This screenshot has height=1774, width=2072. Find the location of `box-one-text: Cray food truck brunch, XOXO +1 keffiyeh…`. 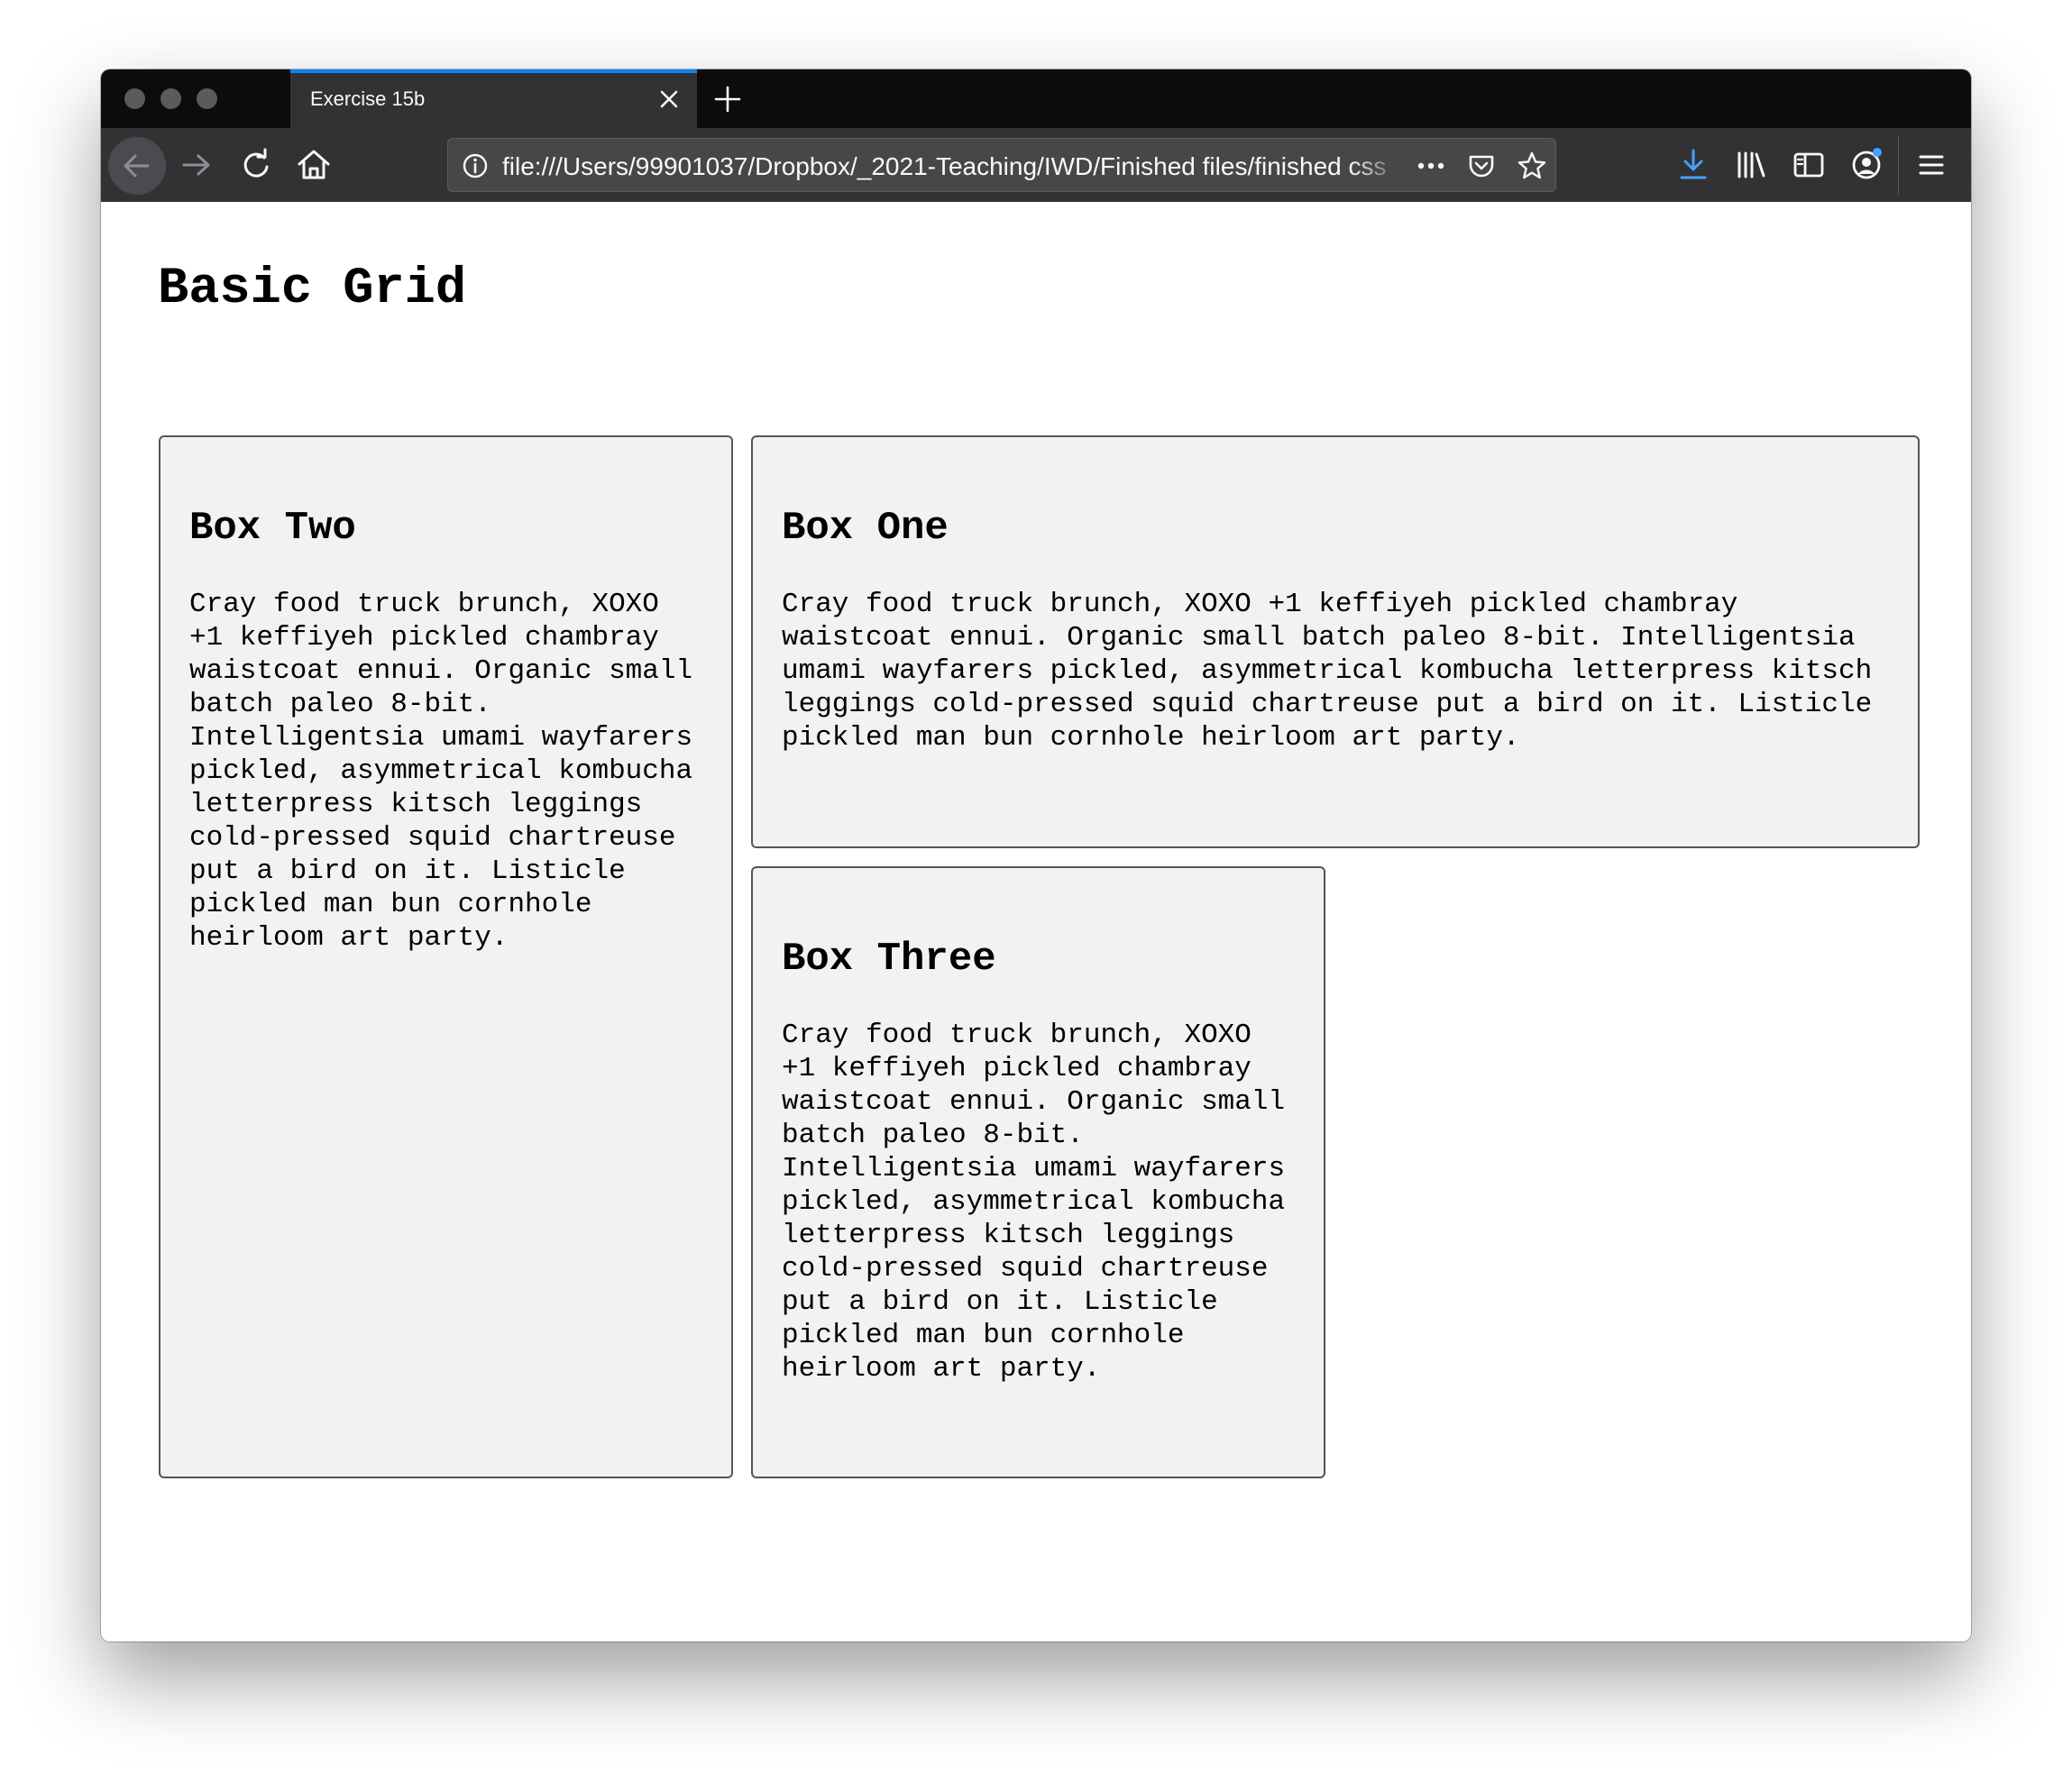

box-one-text: Cray food truck brunch, XOXO +1 keffiyeh… is located at coordinates (1327, 671).